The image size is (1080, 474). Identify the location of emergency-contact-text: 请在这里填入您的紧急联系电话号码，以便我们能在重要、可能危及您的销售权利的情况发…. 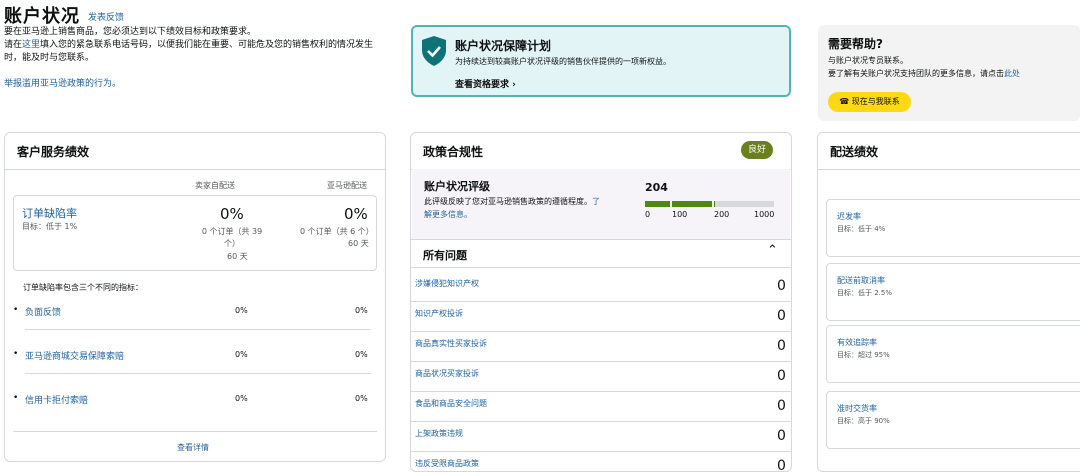
(194, 52).